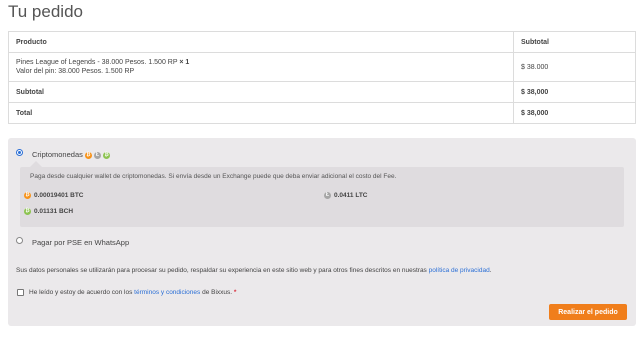 This screenshot has width=643, height=341. What do you see at coordinates (574, 67) in the screenshot?
I see `product-subtotal: $ 38.000` at bounding box center [574, 67].